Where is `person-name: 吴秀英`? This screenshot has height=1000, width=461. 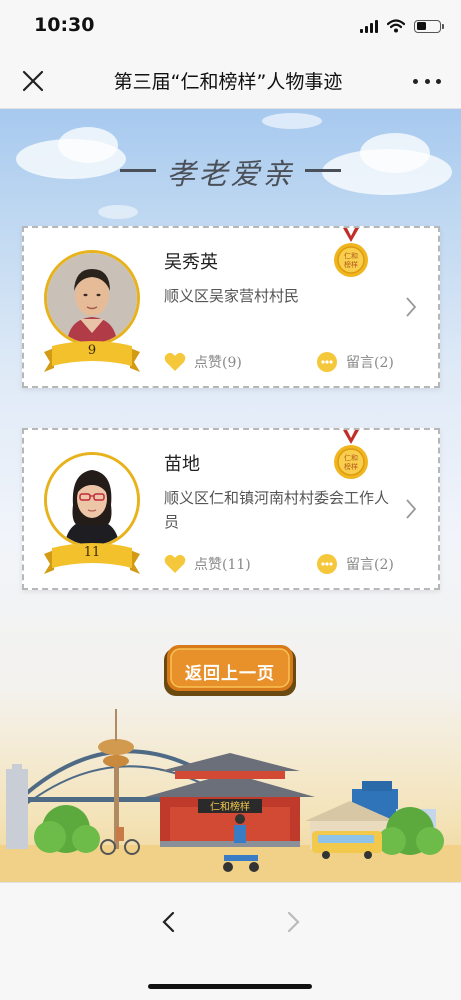
person-name: 吴秀英 is located at coordinates (191, 262).